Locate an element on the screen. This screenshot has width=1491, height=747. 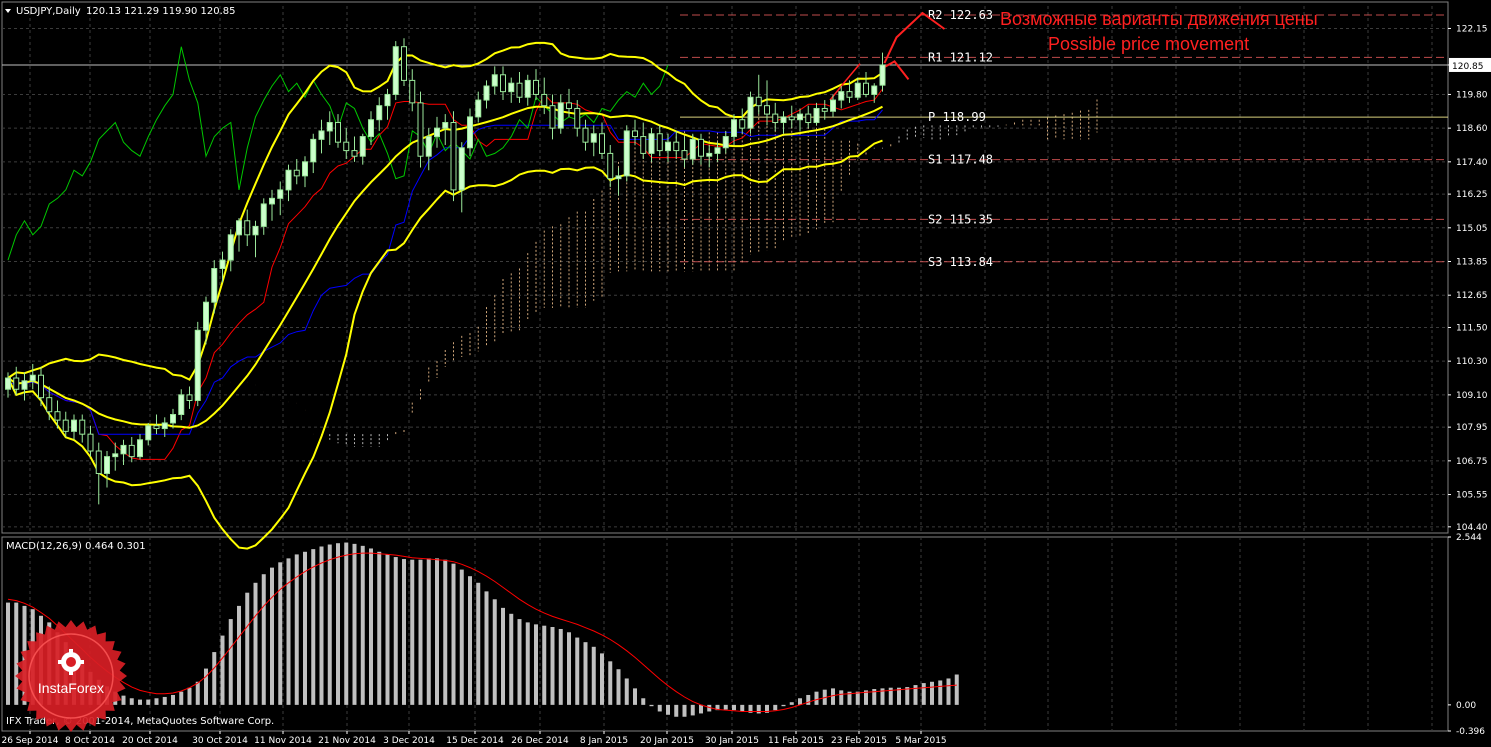
pivot-label-p: P 118.99 is located at coordinates (957, 117).